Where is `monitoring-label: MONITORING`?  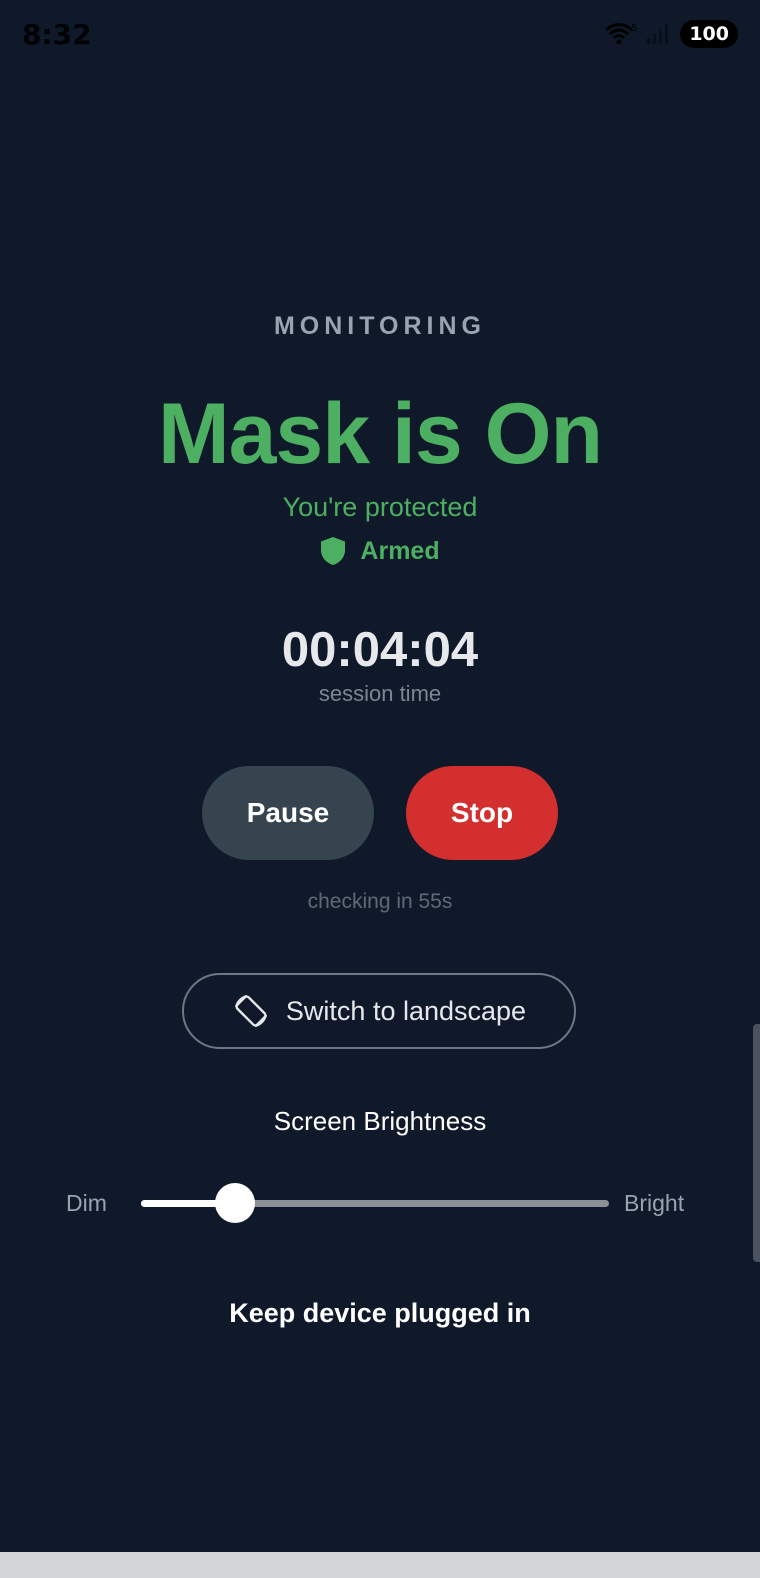
monitoring-label: MONITORING is located at coordinates (380, 326).